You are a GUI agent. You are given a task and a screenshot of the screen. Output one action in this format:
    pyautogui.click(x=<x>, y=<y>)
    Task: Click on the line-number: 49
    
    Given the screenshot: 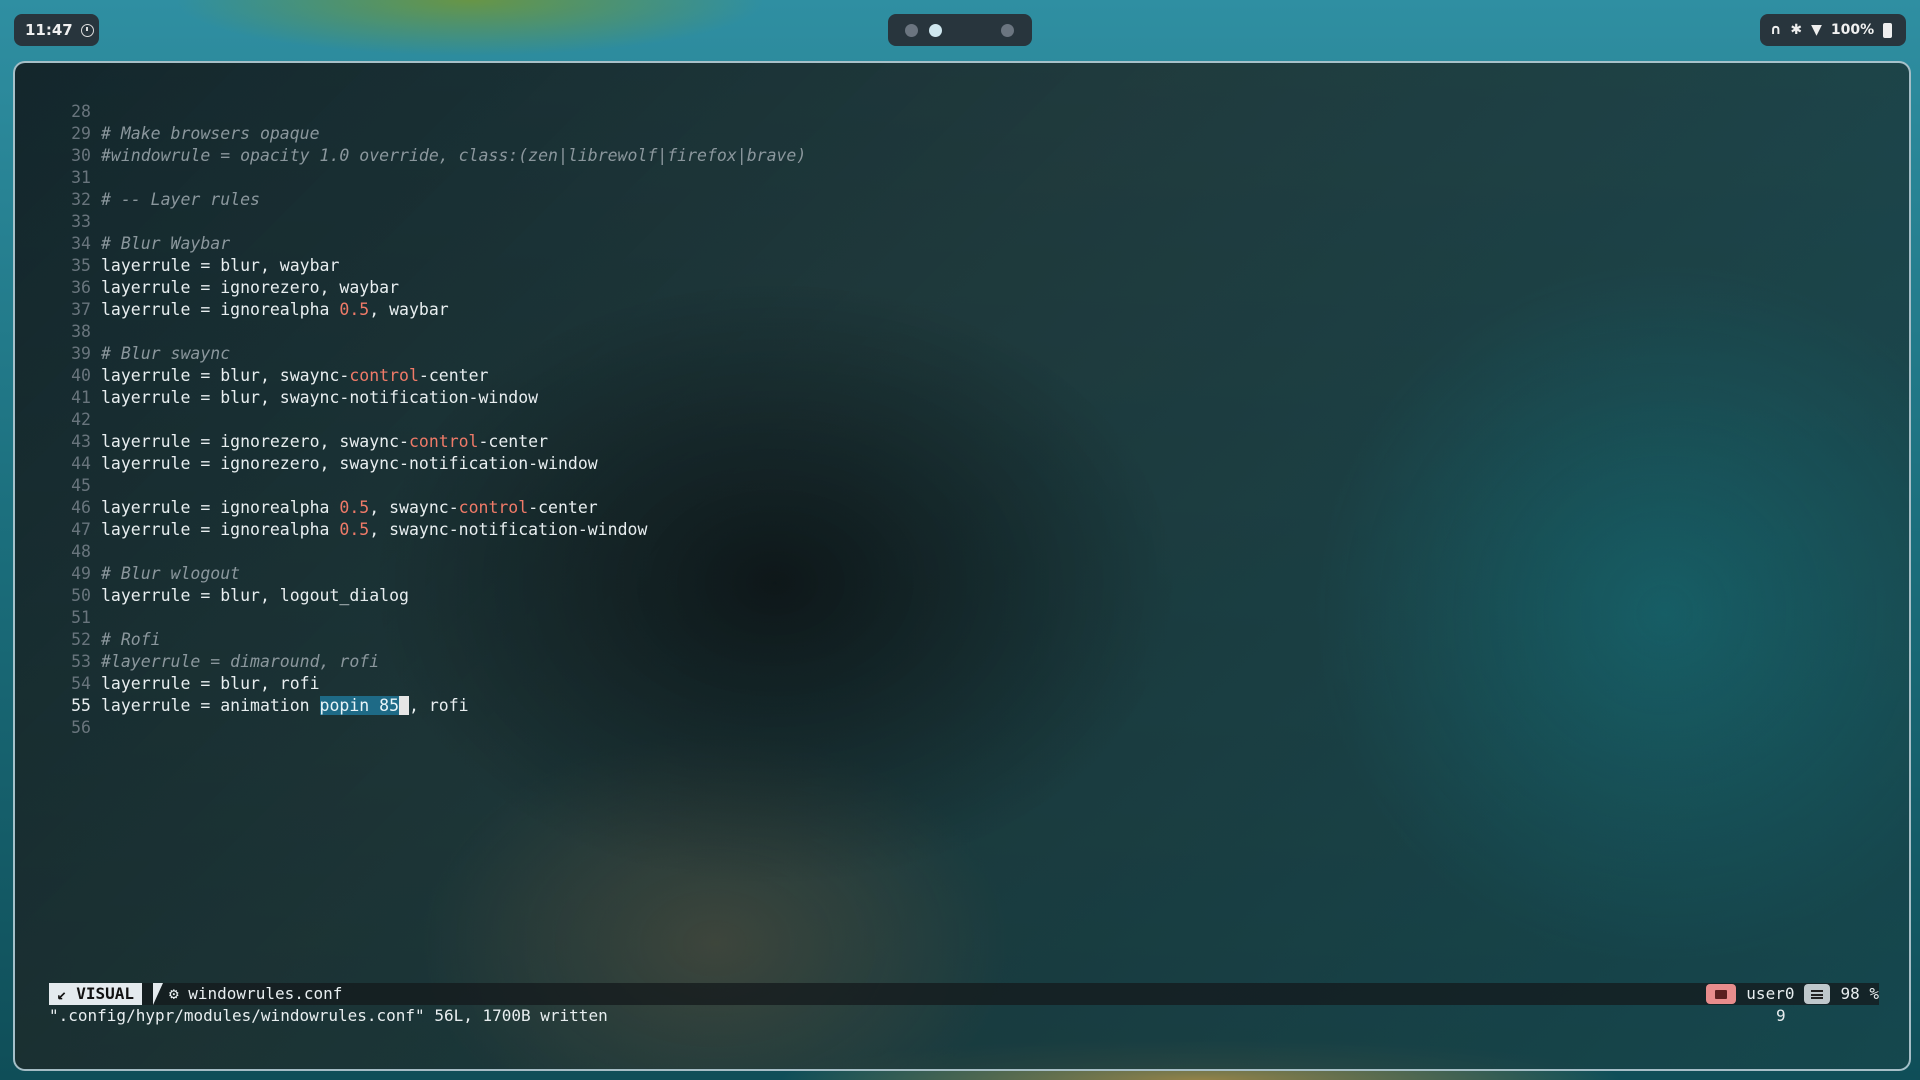 What is the action you would take?
    pyautogui.click(x=81, y=573)
    